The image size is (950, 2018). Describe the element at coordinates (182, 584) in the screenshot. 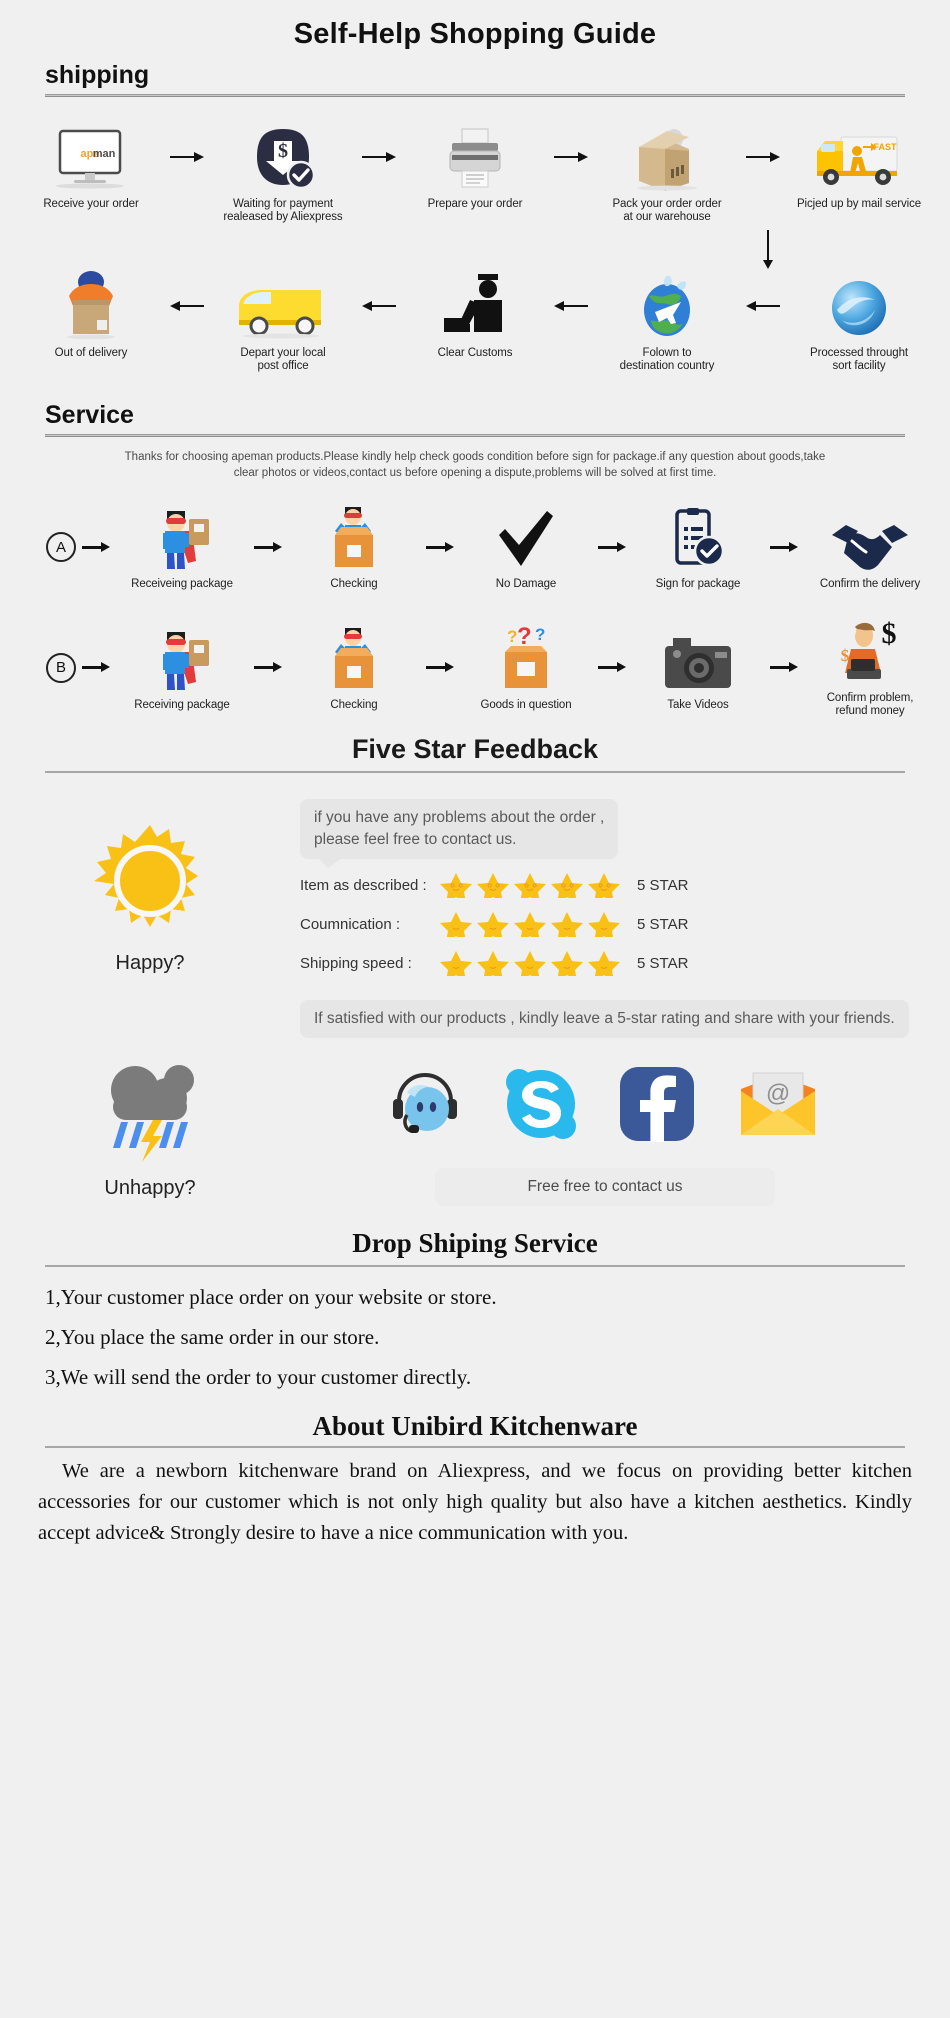

I see `step-label: Receiveing package` at that location.